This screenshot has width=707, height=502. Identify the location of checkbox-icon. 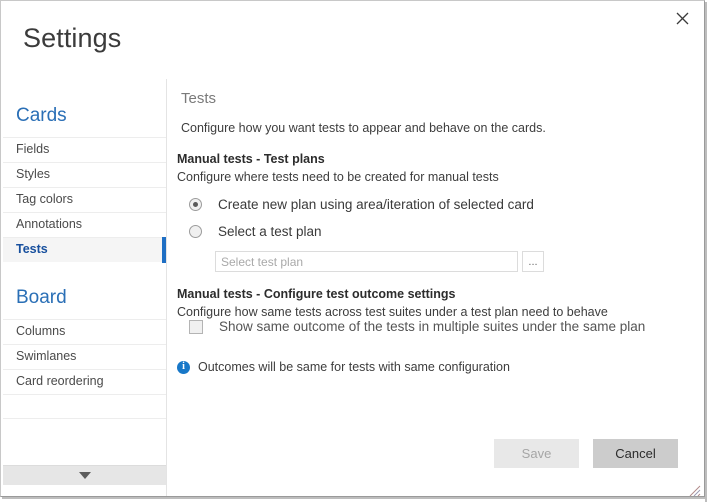
(196, 326).